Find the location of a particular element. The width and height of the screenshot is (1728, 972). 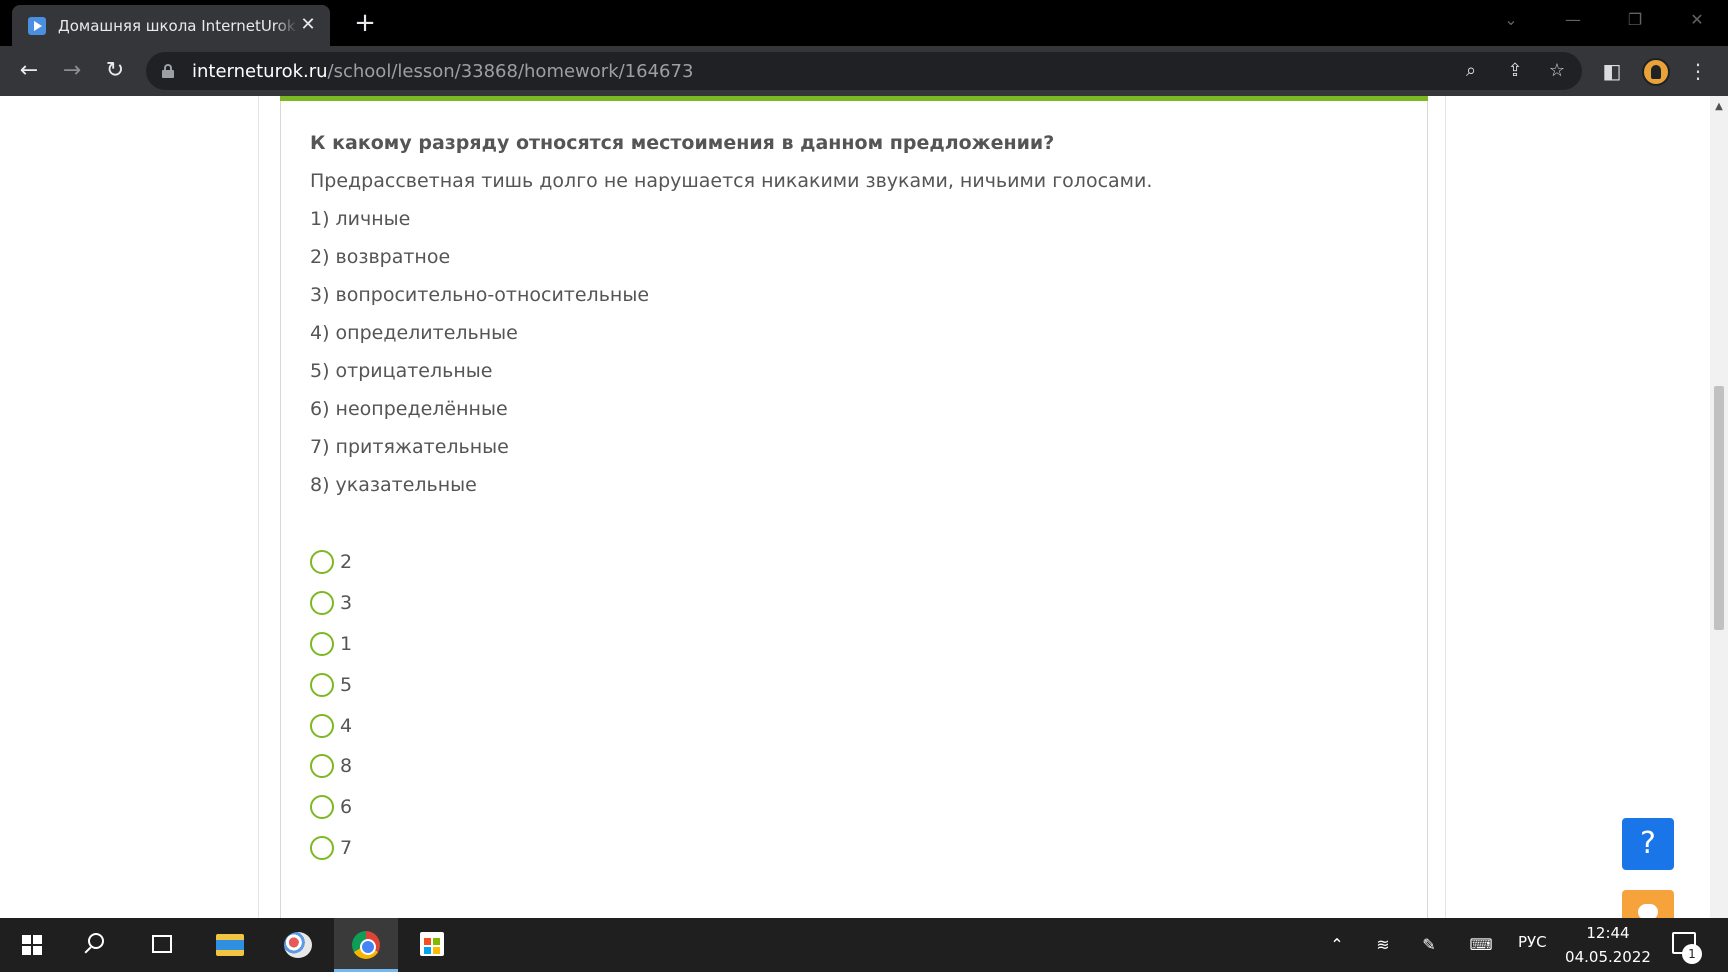

start-button is located at coordinates (32, 945).